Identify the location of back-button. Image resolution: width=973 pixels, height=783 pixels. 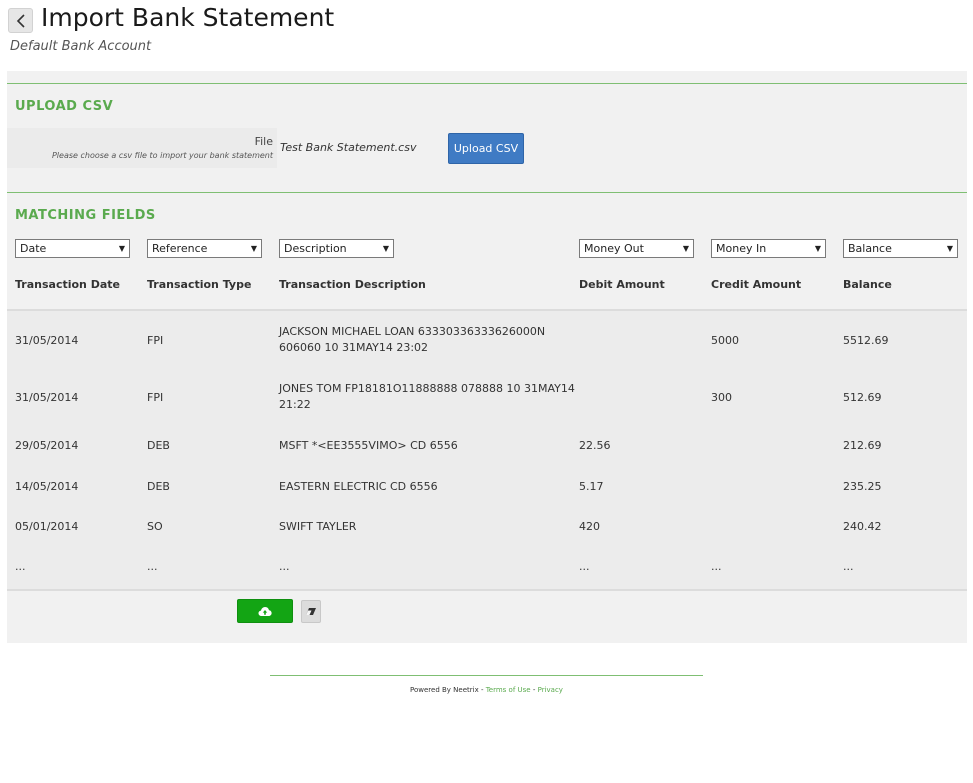
(20, 20).